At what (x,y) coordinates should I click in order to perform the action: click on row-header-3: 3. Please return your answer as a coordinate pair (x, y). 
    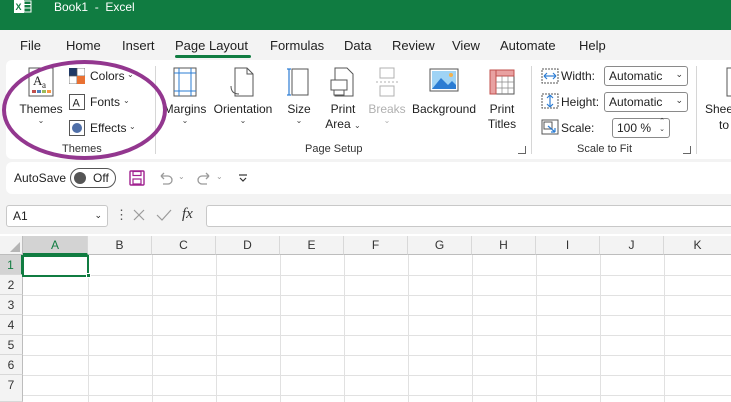
    Looking at the image, I should click on (11, 305).